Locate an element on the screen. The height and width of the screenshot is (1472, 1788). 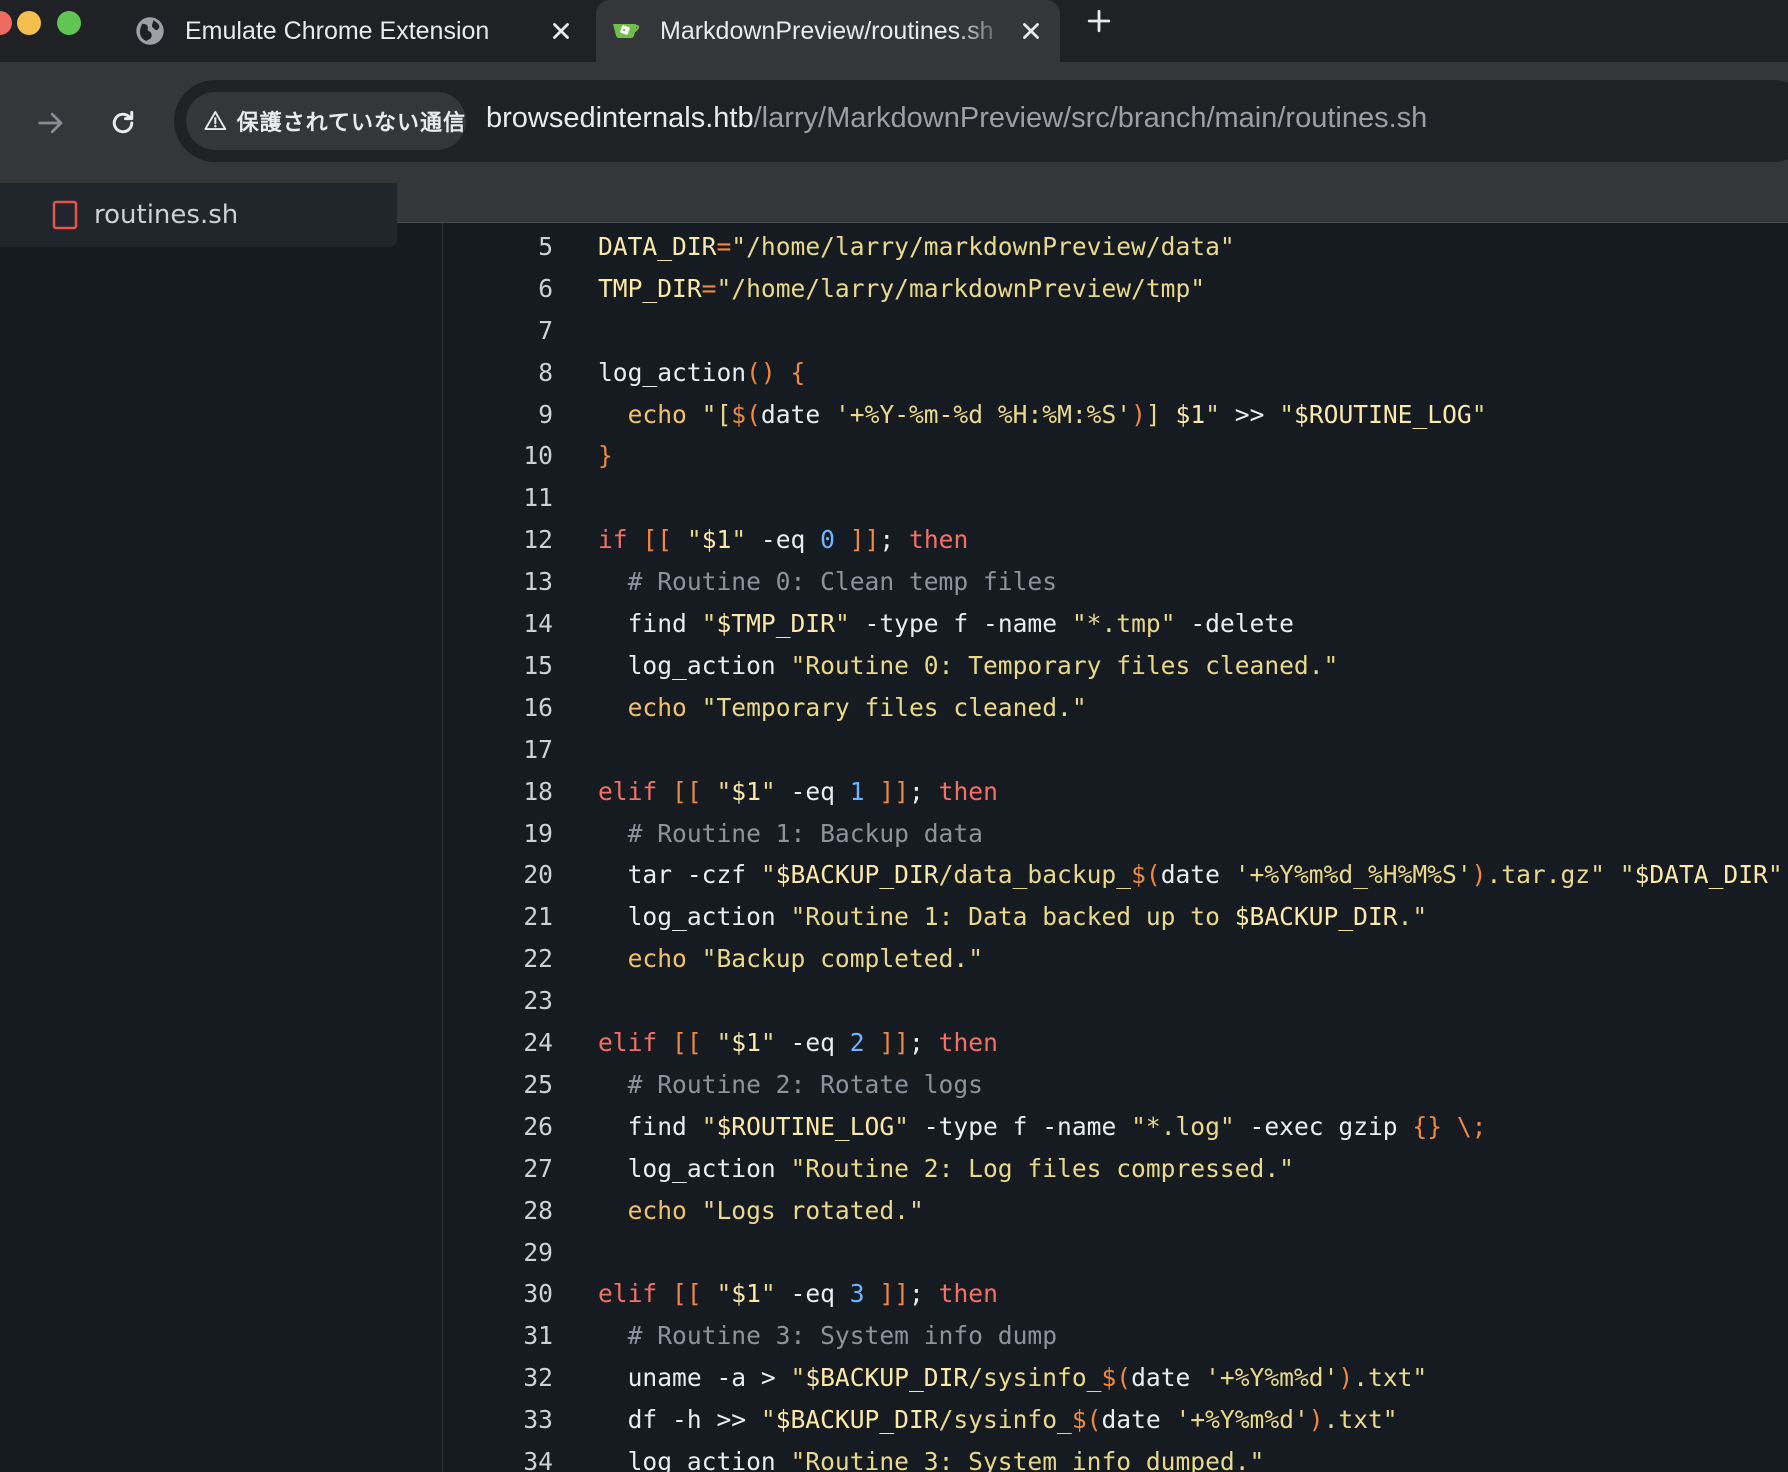
forward-arrow-icon is located at coordinates (51, 123).